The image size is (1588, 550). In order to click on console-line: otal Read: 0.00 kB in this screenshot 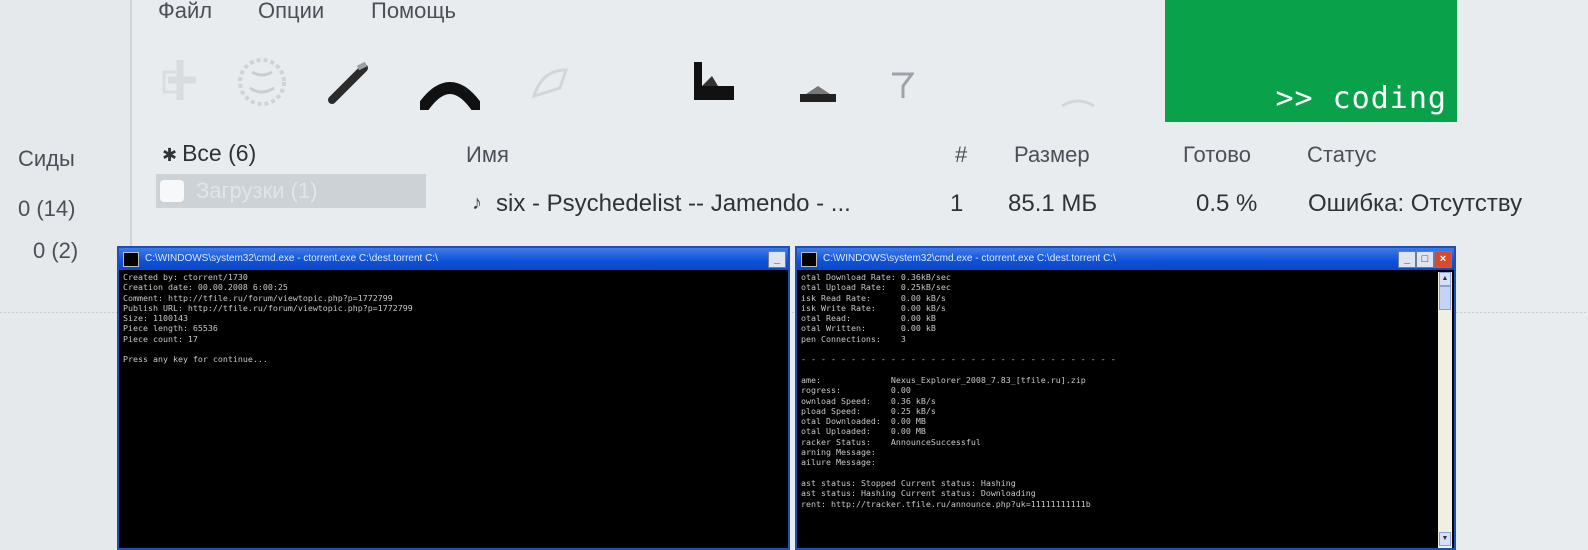, I will do `click(868, 318)`.